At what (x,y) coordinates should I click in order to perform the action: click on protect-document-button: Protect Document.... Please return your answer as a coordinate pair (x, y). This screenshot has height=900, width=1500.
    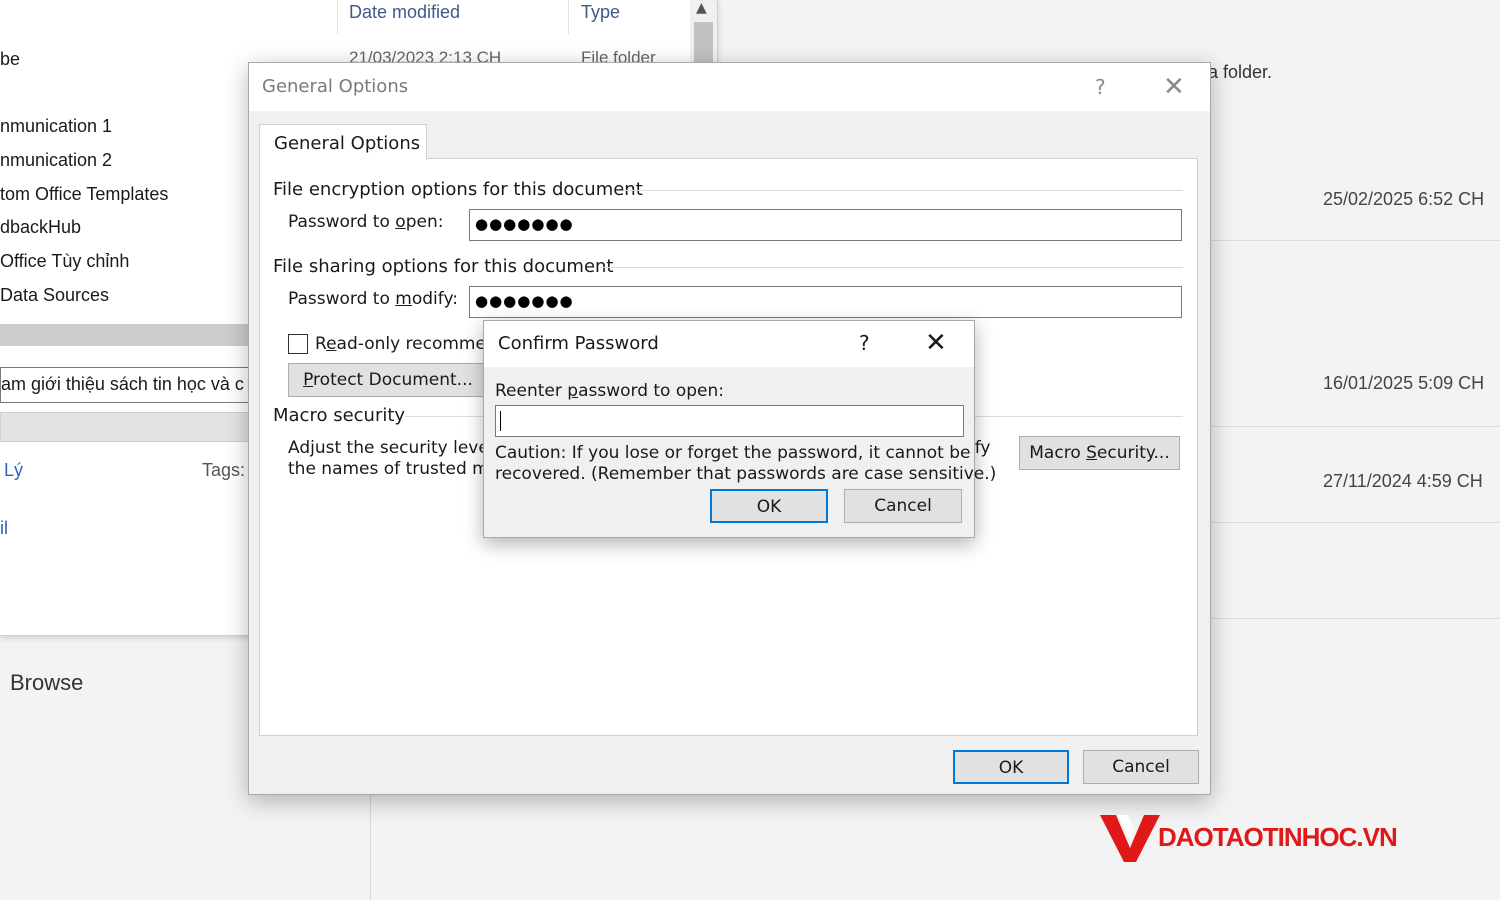
    Looking at the image, I should click on (388, 380).